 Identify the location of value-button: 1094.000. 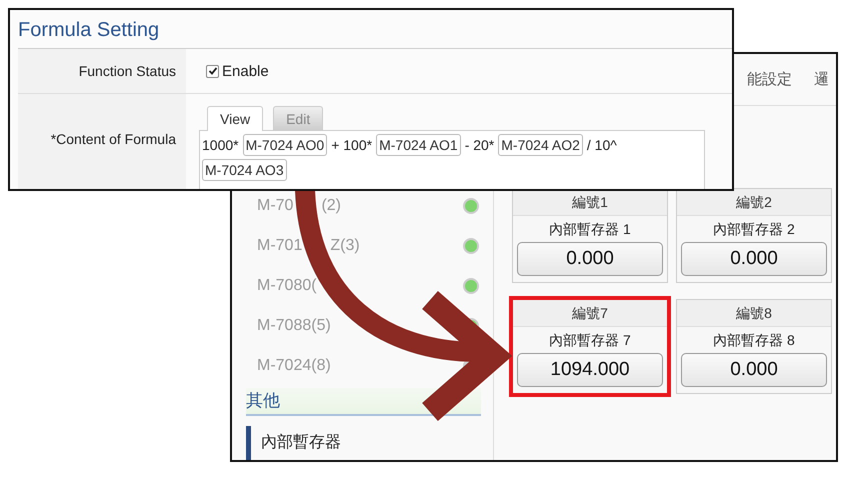
(590, 370).